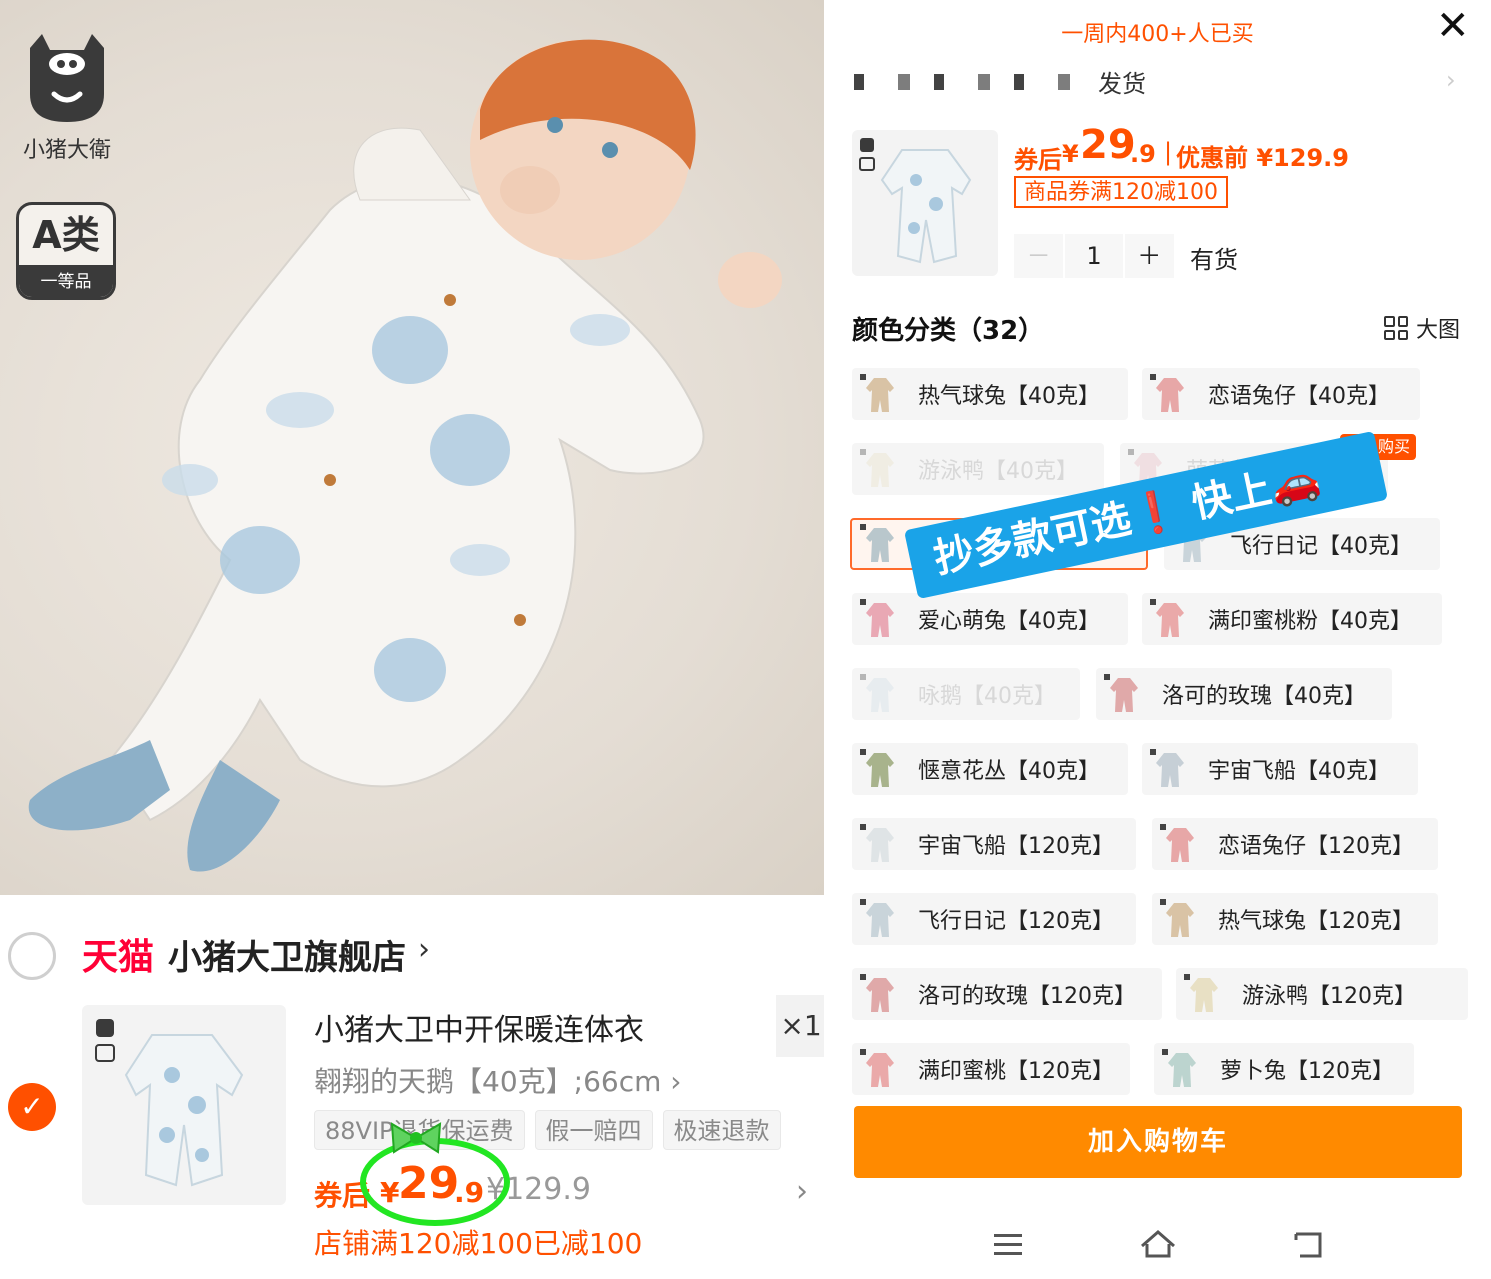 This screenshot has width=1491, height=1279. What do you see at coordinates (1154, 513) in the screenshot?
I see `exclamation-icon: ❗` at bounding box center [1154, 513].